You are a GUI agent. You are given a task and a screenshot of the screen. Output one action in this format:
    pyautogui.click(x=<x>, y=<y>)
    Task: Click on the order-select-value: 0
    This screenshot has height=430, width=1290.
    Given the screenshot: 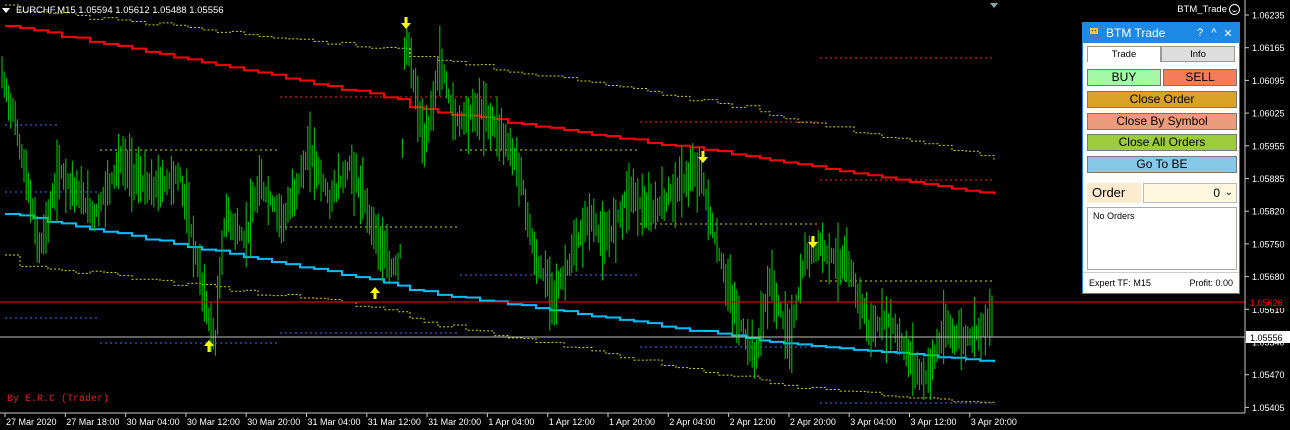 What is the action you would take?
    pyautogui.click(x=1216, y=193)
    